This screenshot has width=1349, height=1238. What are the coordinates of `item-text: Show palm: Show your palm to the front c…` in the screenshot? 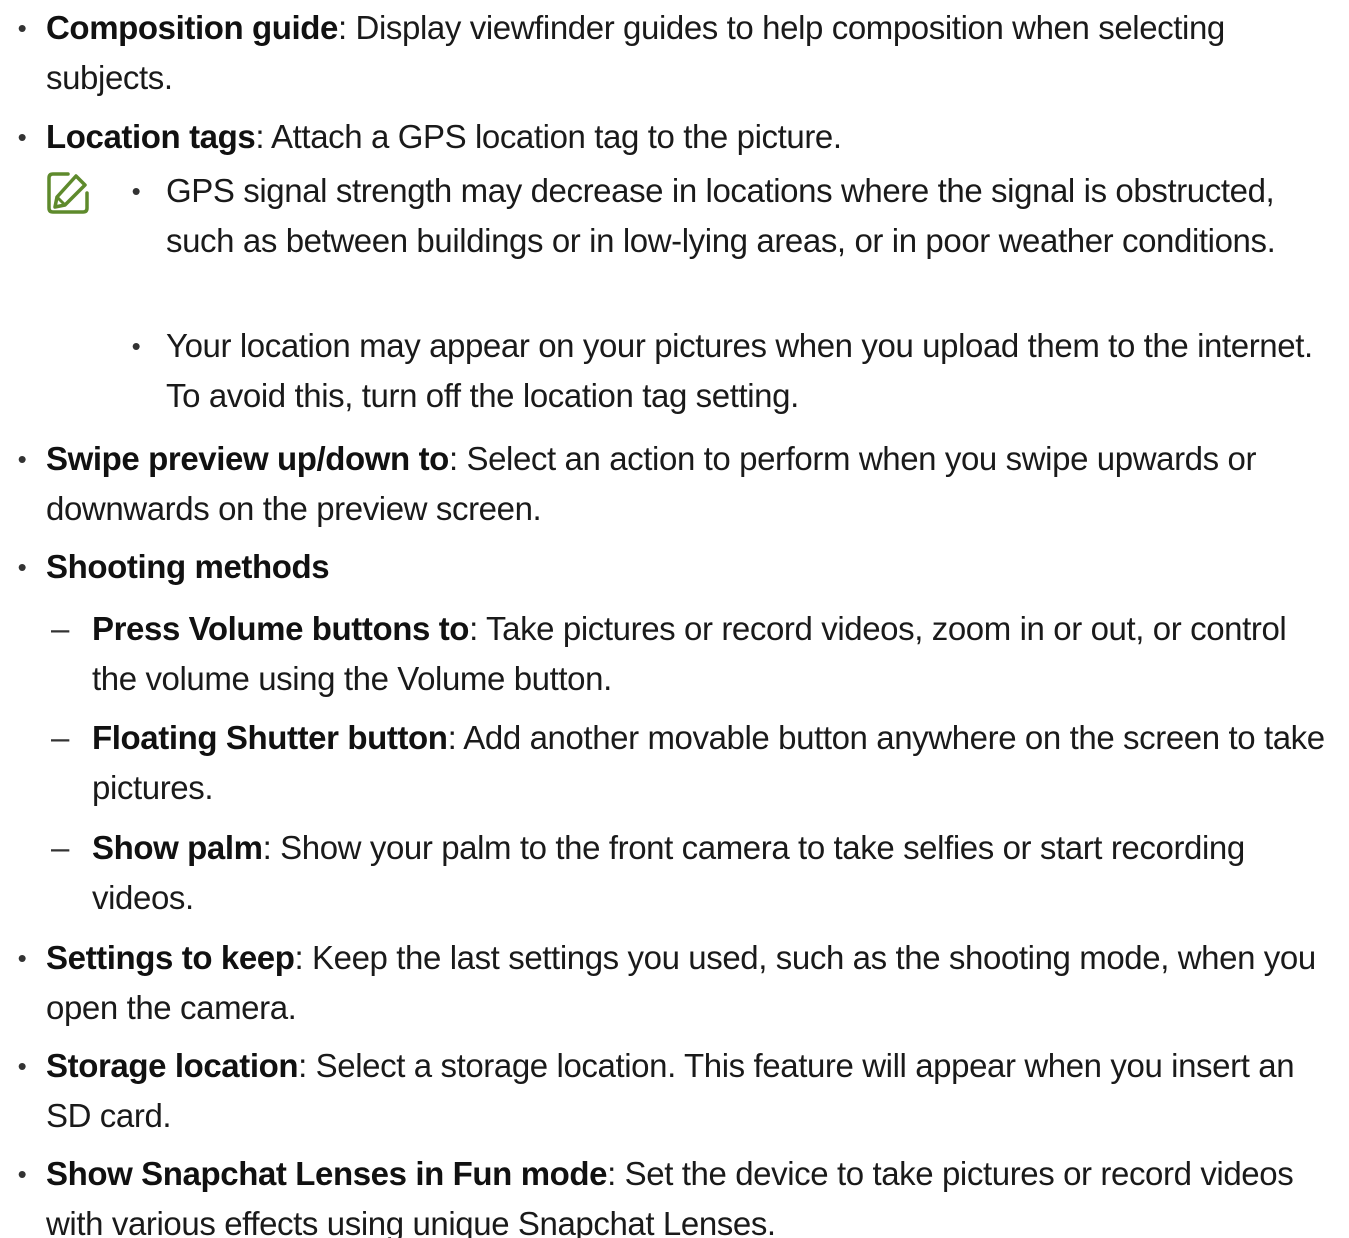 It's located at (710, 873).